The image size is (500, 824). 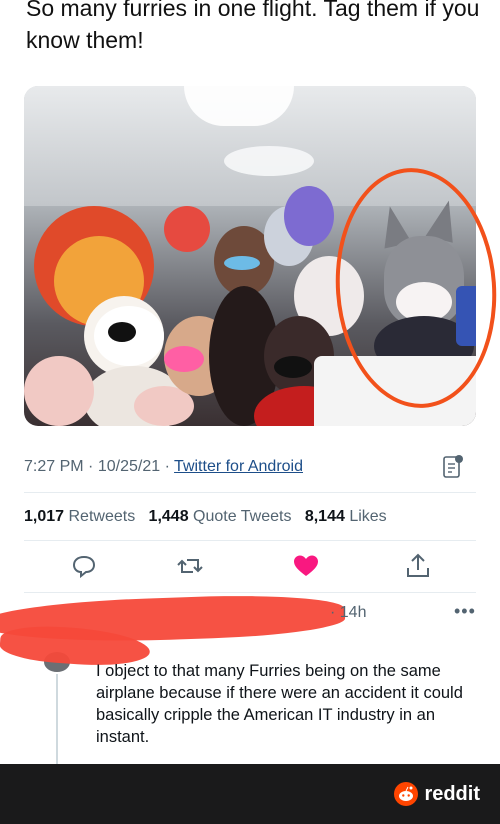 What do you see at coordinates (324, 516) in the screenshot?
I see `likes-count: 8,144` at bounding box center [324, 516].